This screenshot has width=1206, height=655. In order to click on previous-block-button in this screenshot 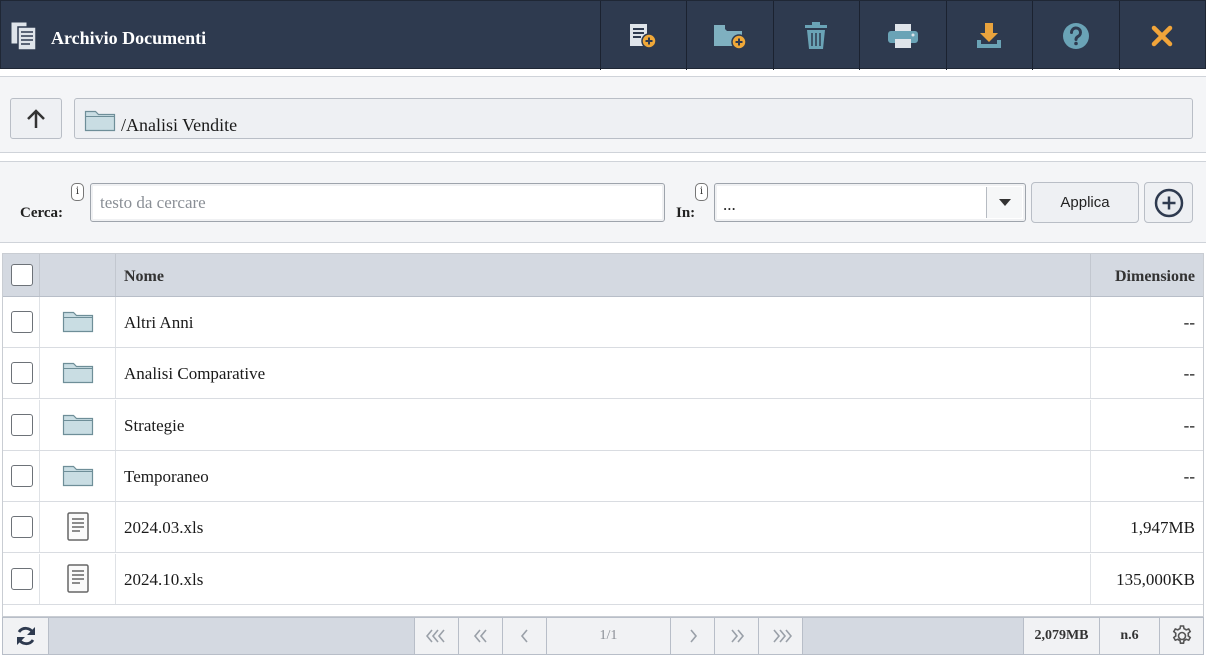, I will do `click(480, 636)`.